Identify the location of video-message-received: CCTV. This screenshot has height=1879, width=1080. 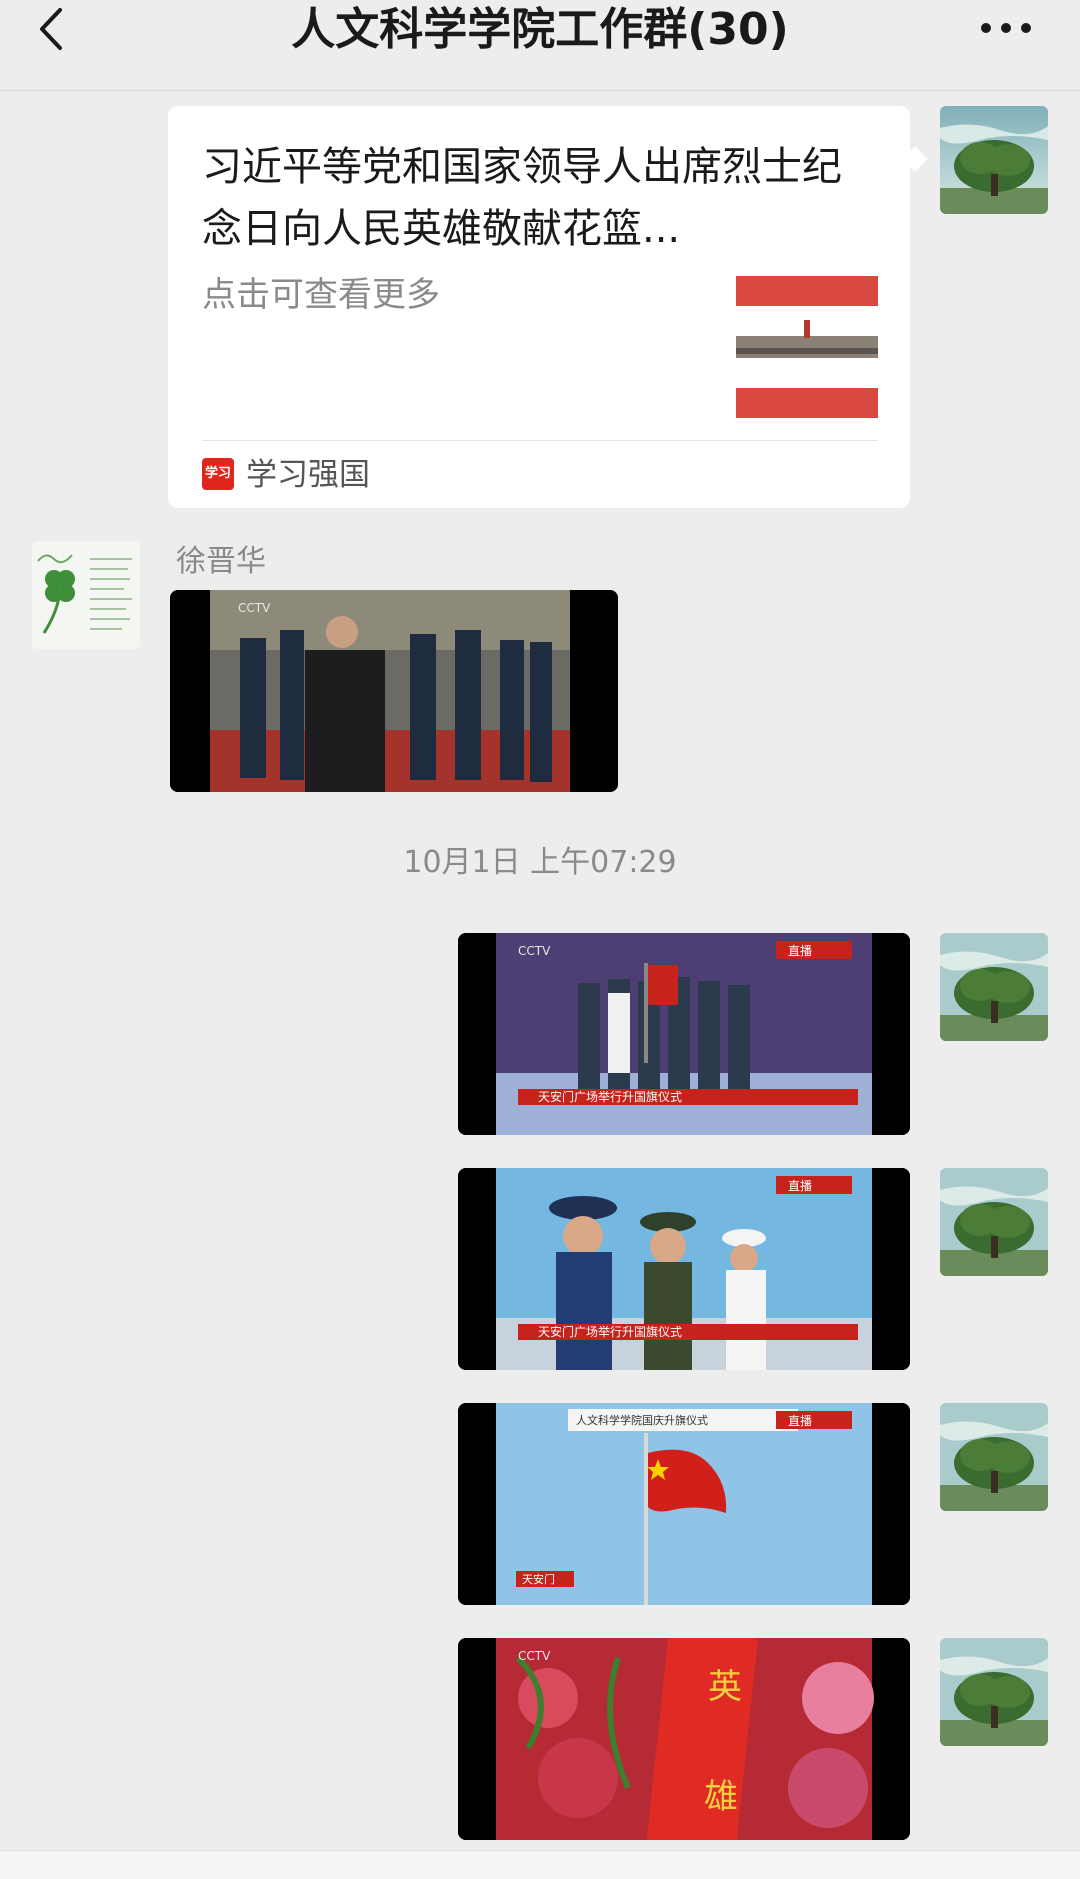
(394, 691).